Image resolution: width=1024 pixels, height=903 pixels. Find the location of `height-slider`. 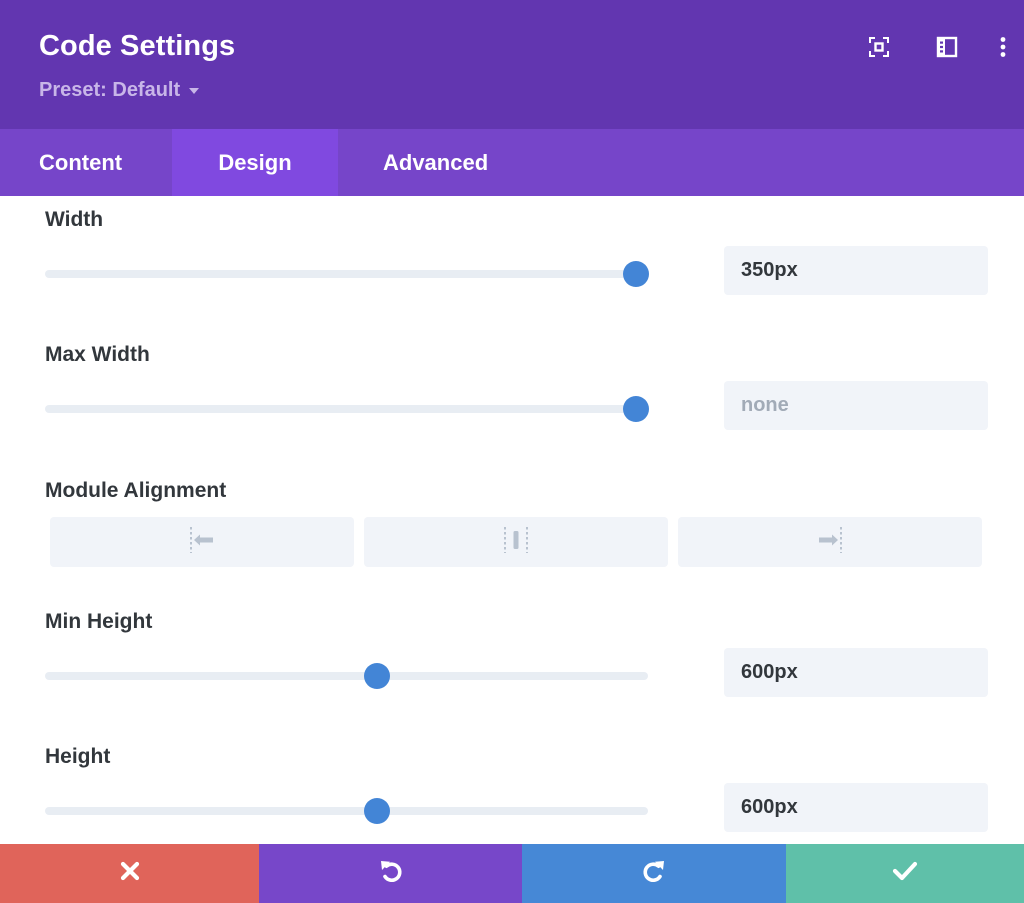

height-slider is located at coordinates (346, 811).